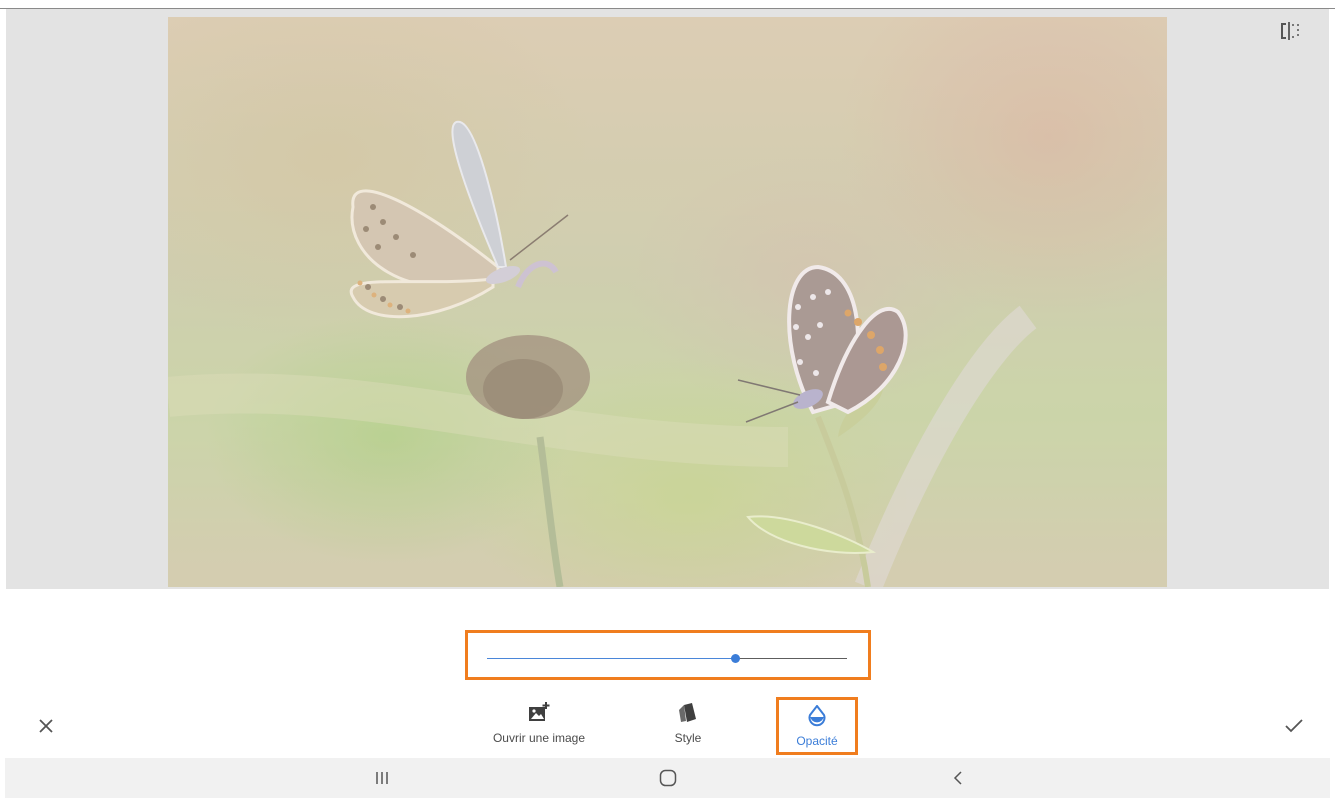 This screenshot has width=1335, height=798. What do you see at coordinates (688, 713) in the screenshot?
I see `style-cards-icon` at bounding box center [688, 713].